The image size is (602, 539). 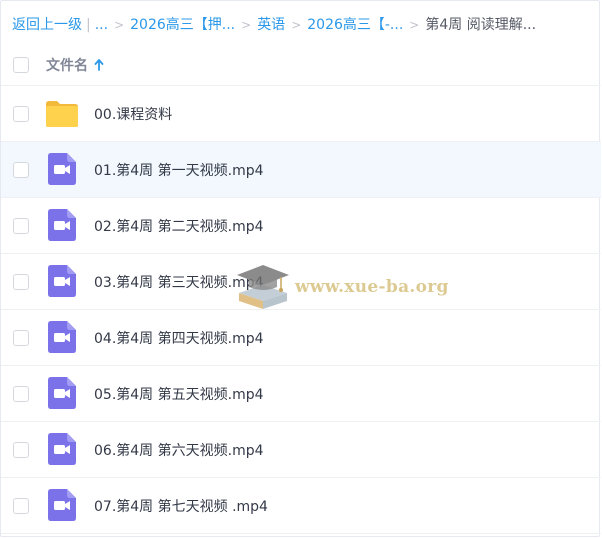 What do you see at coordinates (133, 114) in the screenshot?
I see `file-name: 00.课程资料` at bounding box center [133, 114].